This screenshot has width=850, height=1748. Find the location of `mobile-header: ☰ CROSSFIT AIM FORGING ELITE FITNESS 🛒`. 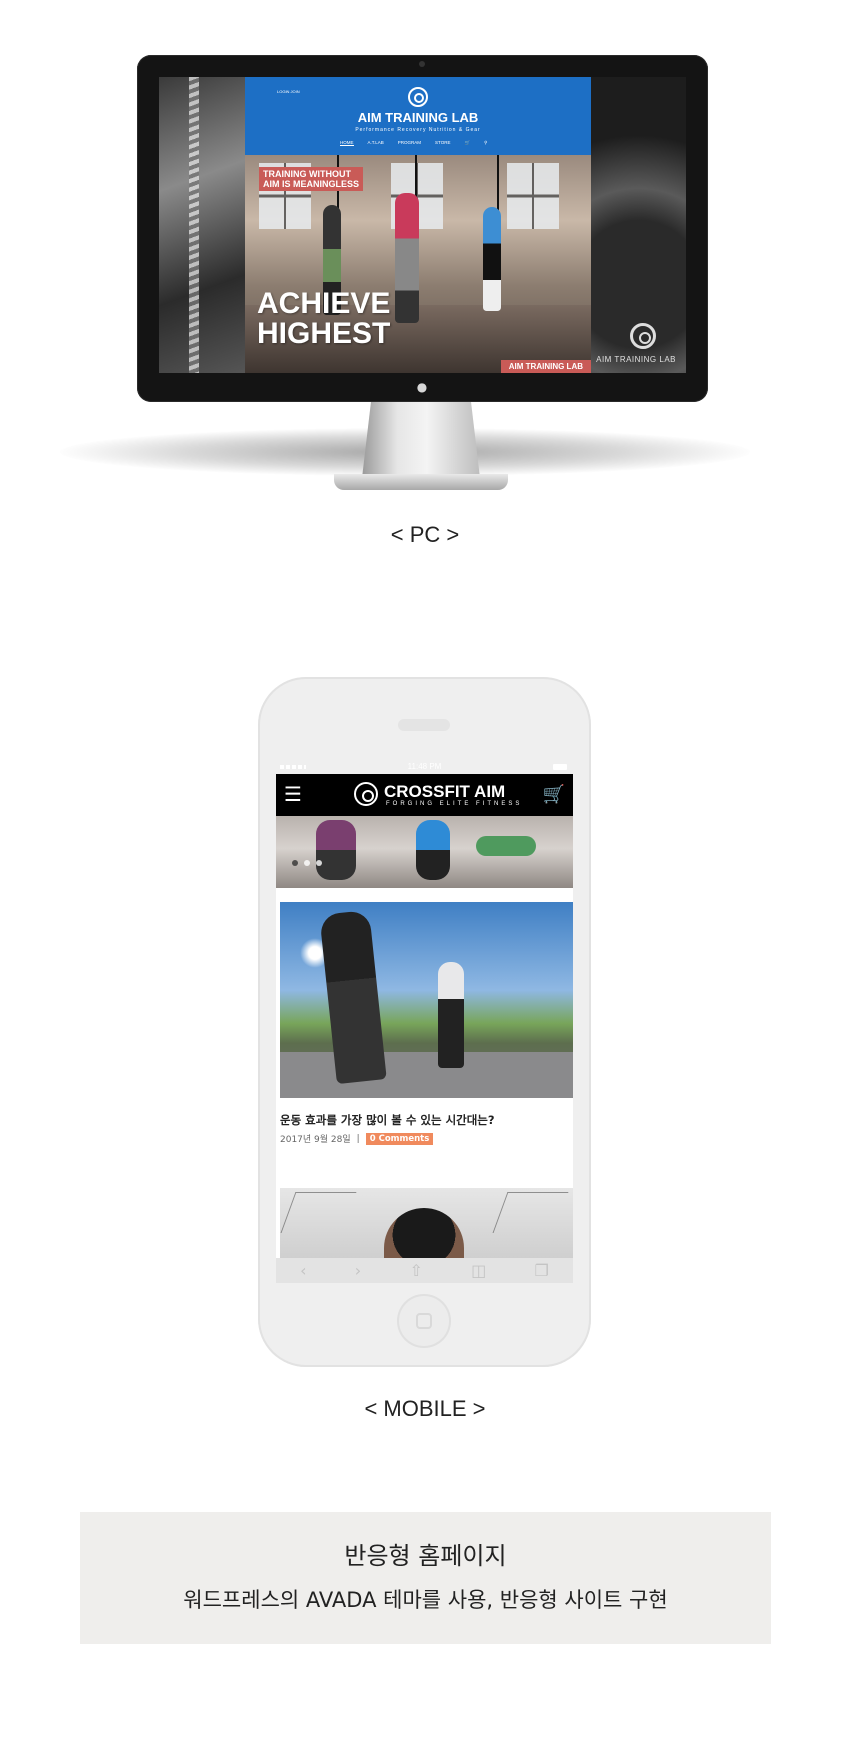

mobile-header: ☰ CROSSFIT AIM FORGING ELITE FITNESS 🛒 is located at coordinates (424, 795).